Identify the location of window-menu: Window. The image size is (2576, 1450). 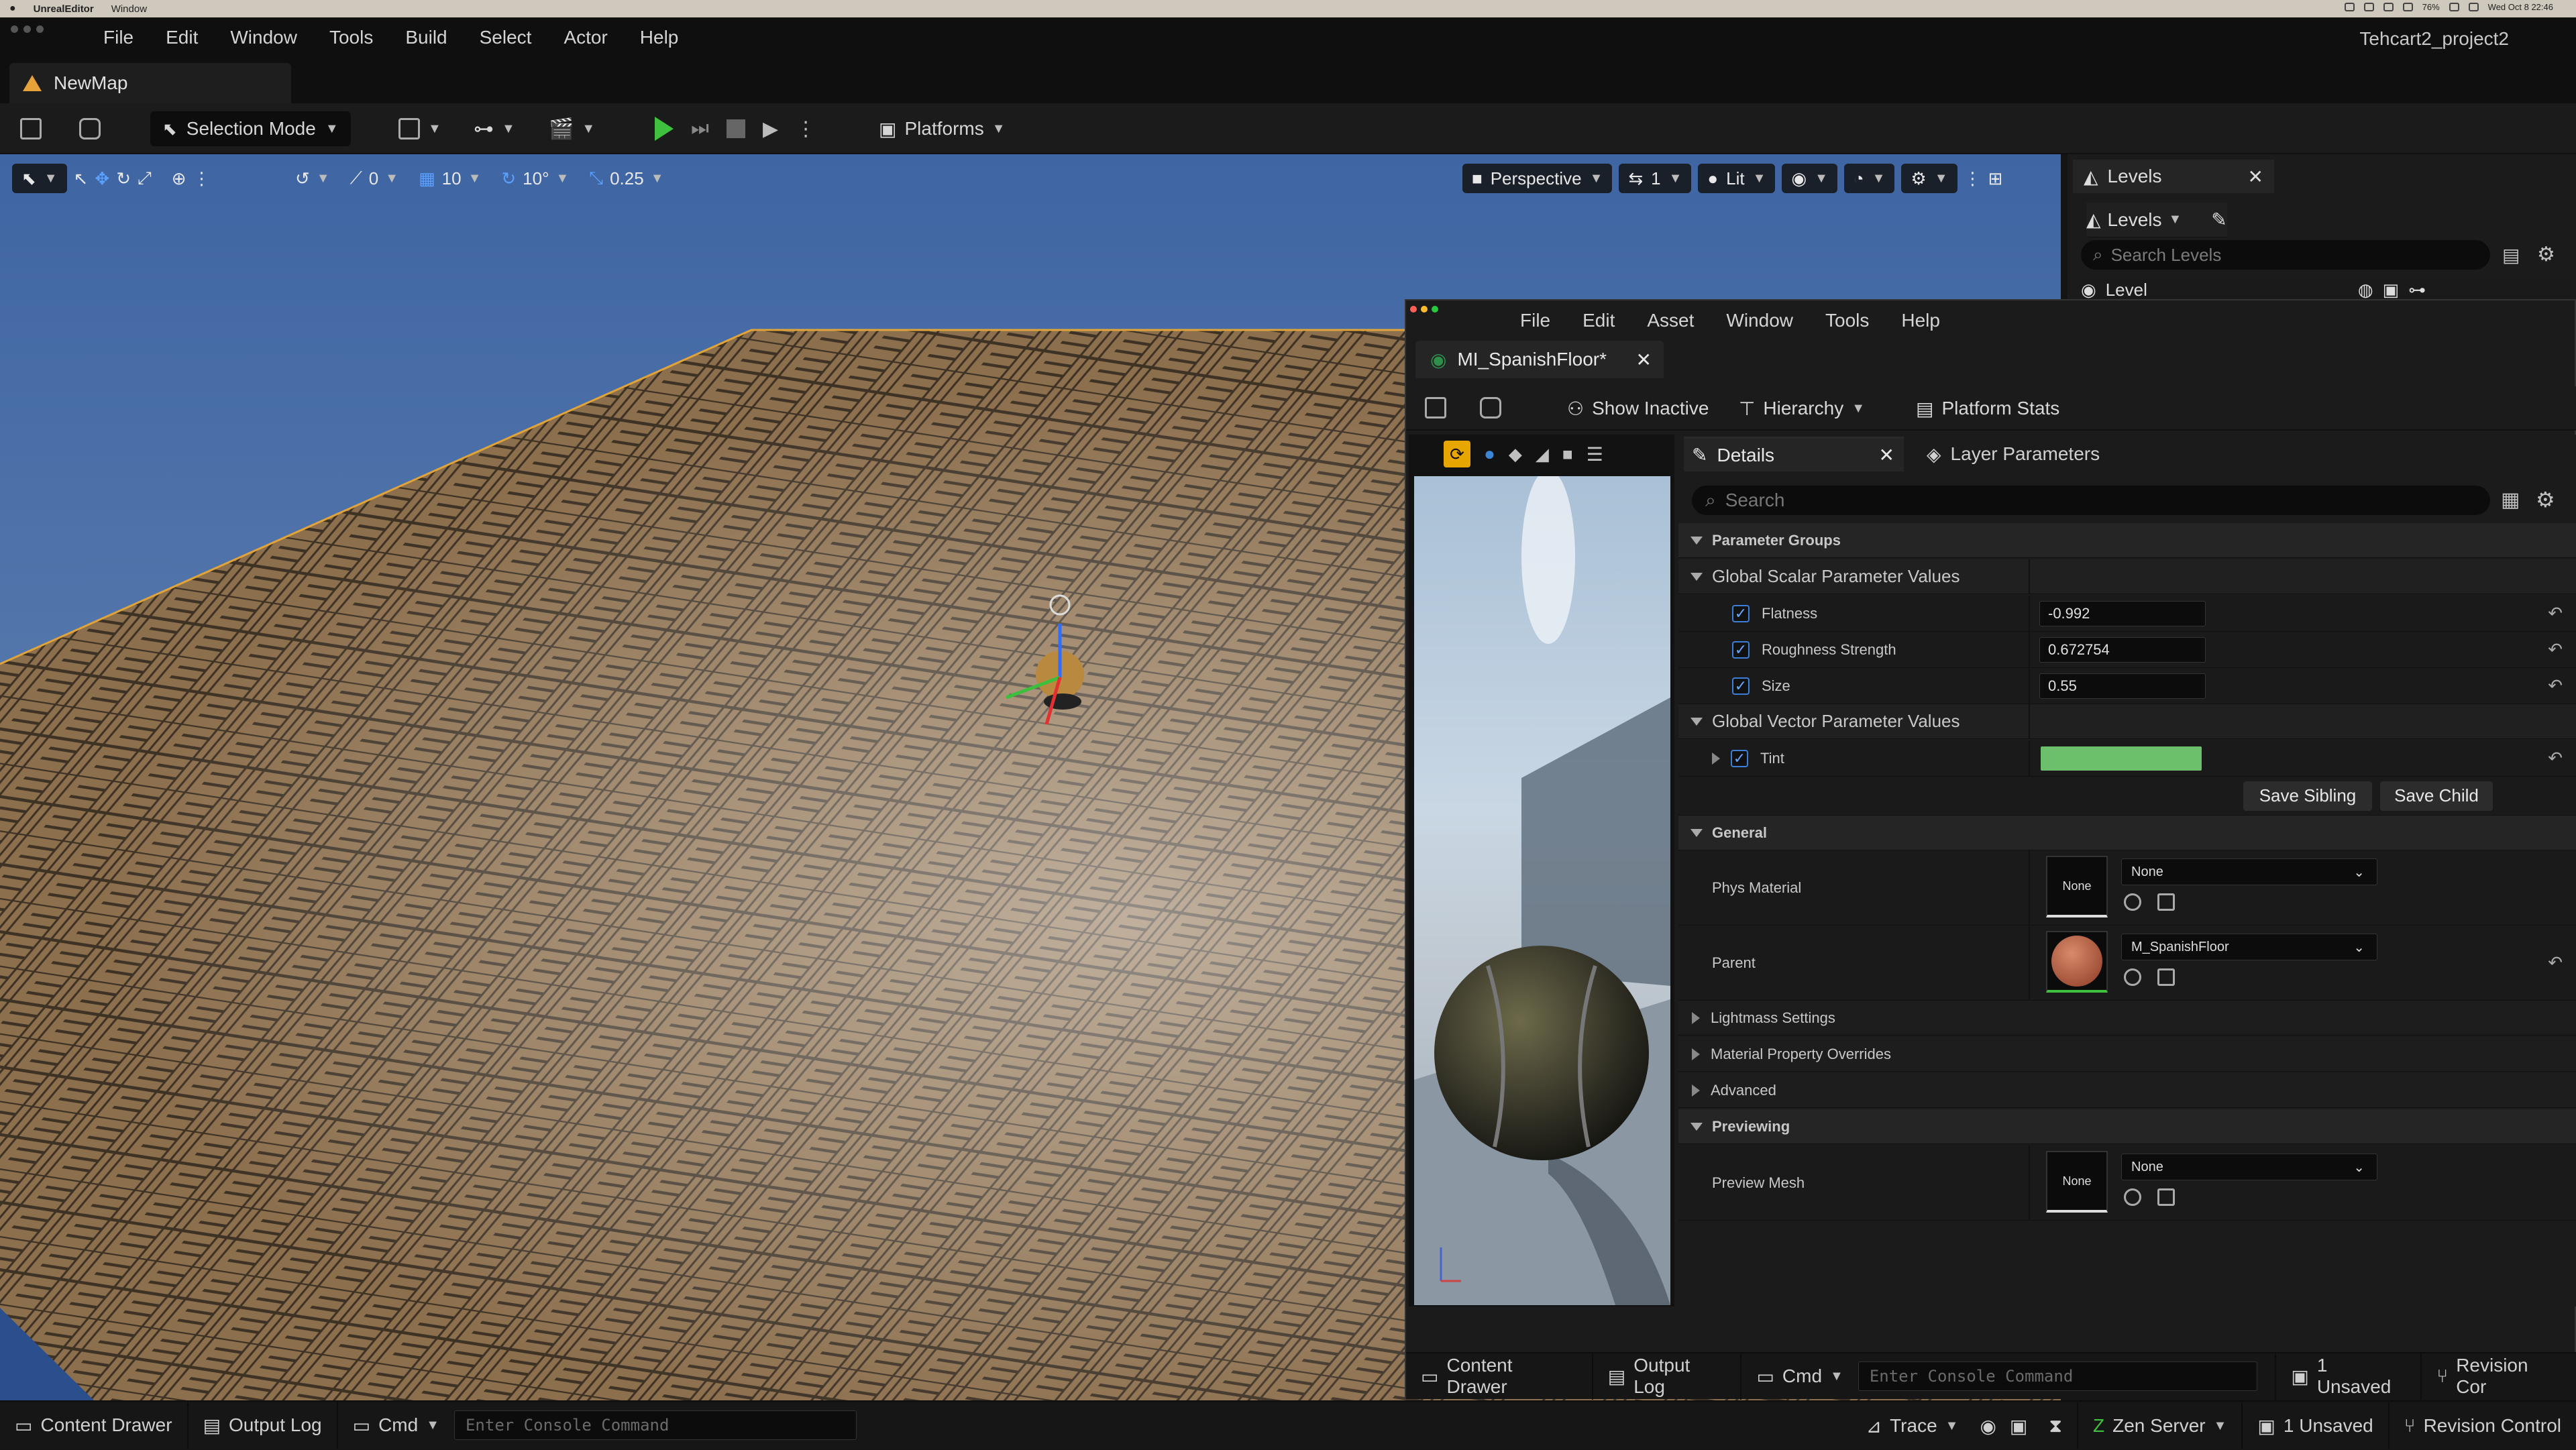
(129, 9).